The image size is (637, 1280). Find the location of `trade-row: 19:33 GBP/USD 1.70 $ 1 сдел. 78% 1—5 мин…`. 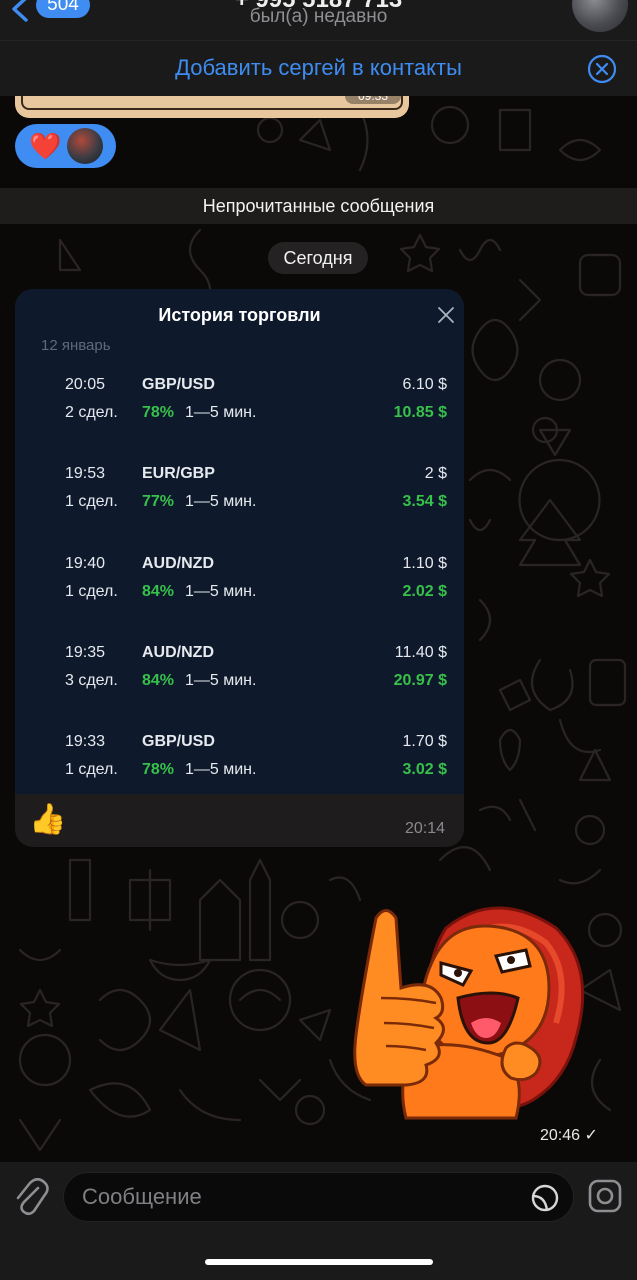

trade-row: 19:33 GBP/USD 1.70 $ 1 сдел. 78% 1—5 мин… is located at coordinates (239, 763).